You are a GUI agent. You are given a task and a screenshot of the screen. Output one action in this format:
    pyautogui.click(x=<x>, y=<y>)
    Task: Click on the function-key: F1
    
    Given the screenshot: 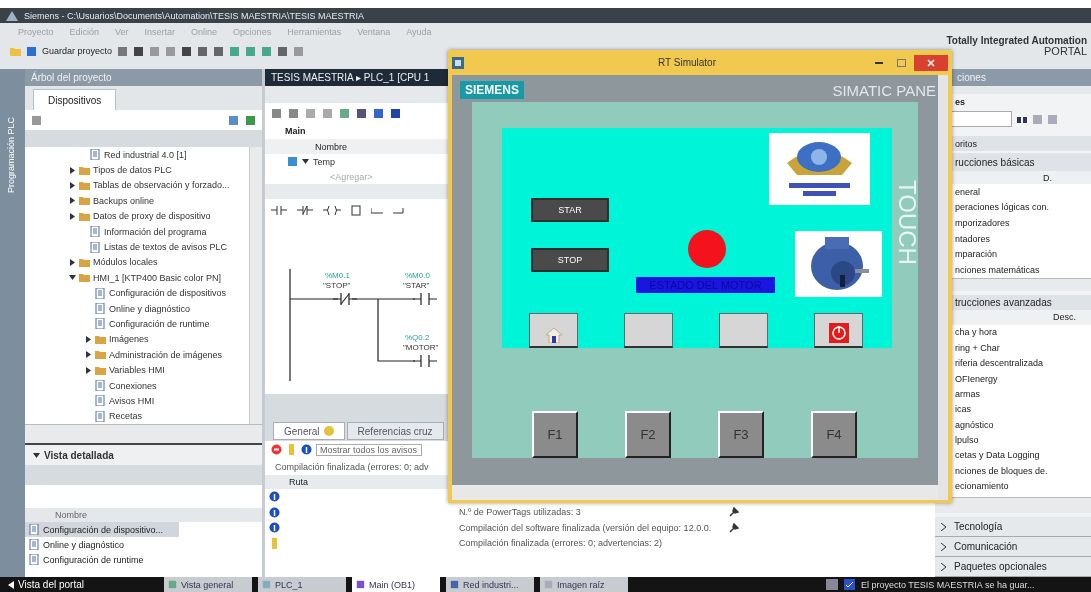 What is the action you would take?
    pyautogui.click(x=555, y=434)
    